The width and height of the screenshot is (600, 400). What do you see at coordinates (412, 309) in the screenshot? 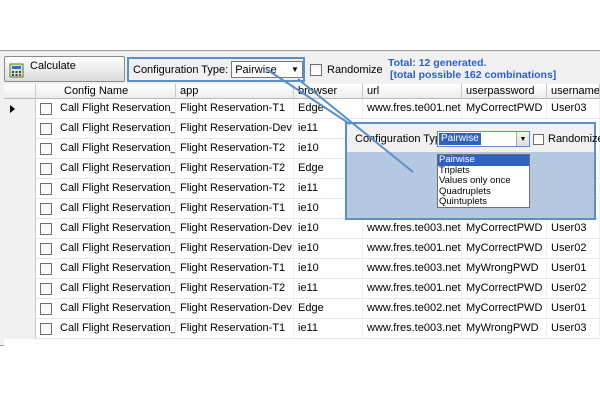
I see `url-cell: www.fres.te002.net` at bounding box center [412, 309].